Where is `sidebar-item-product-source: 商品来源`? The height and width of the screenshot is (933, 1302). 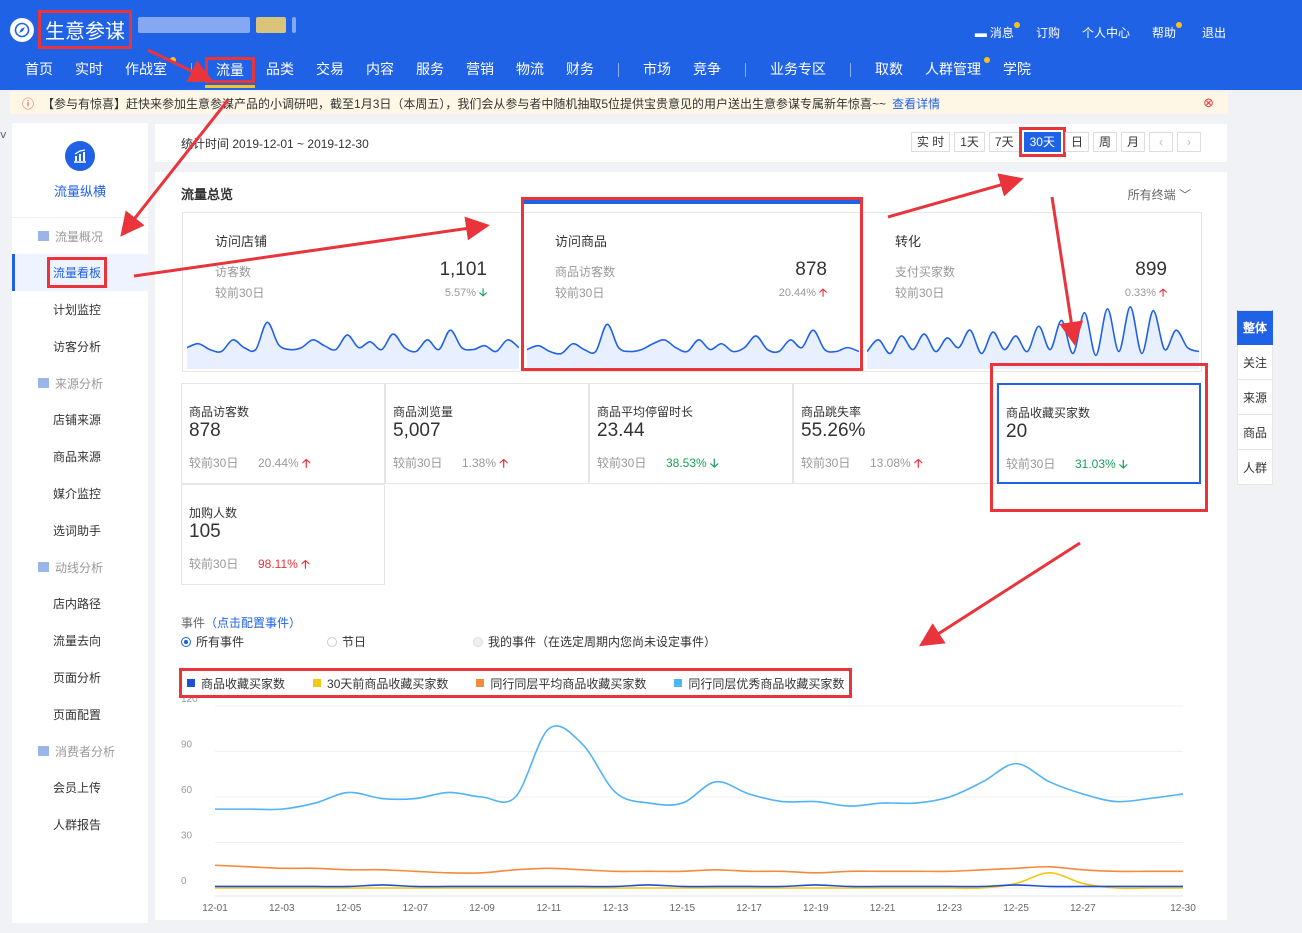 sidebar-item-product-source: 商品来源 is located at coordinates (80, 456).